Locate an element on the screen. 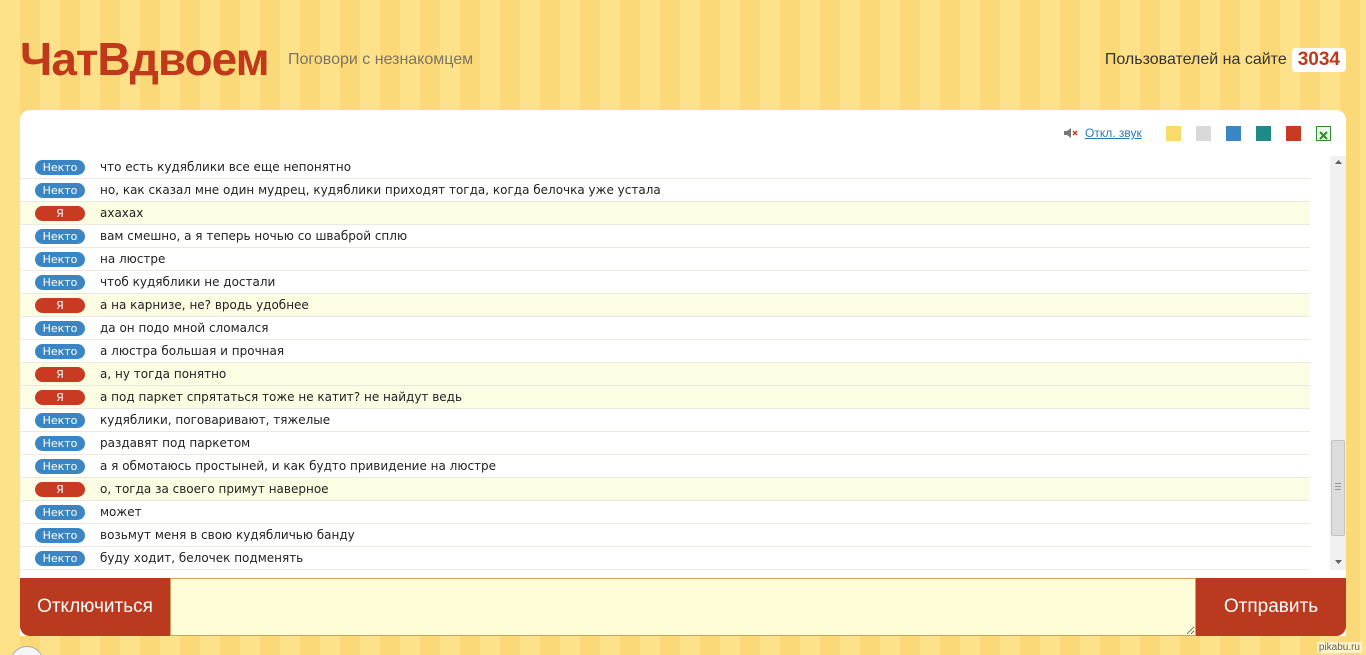  chat-message: Некто кудяблики, поговаривают, тяжелые is located at coordinates (665, 420).